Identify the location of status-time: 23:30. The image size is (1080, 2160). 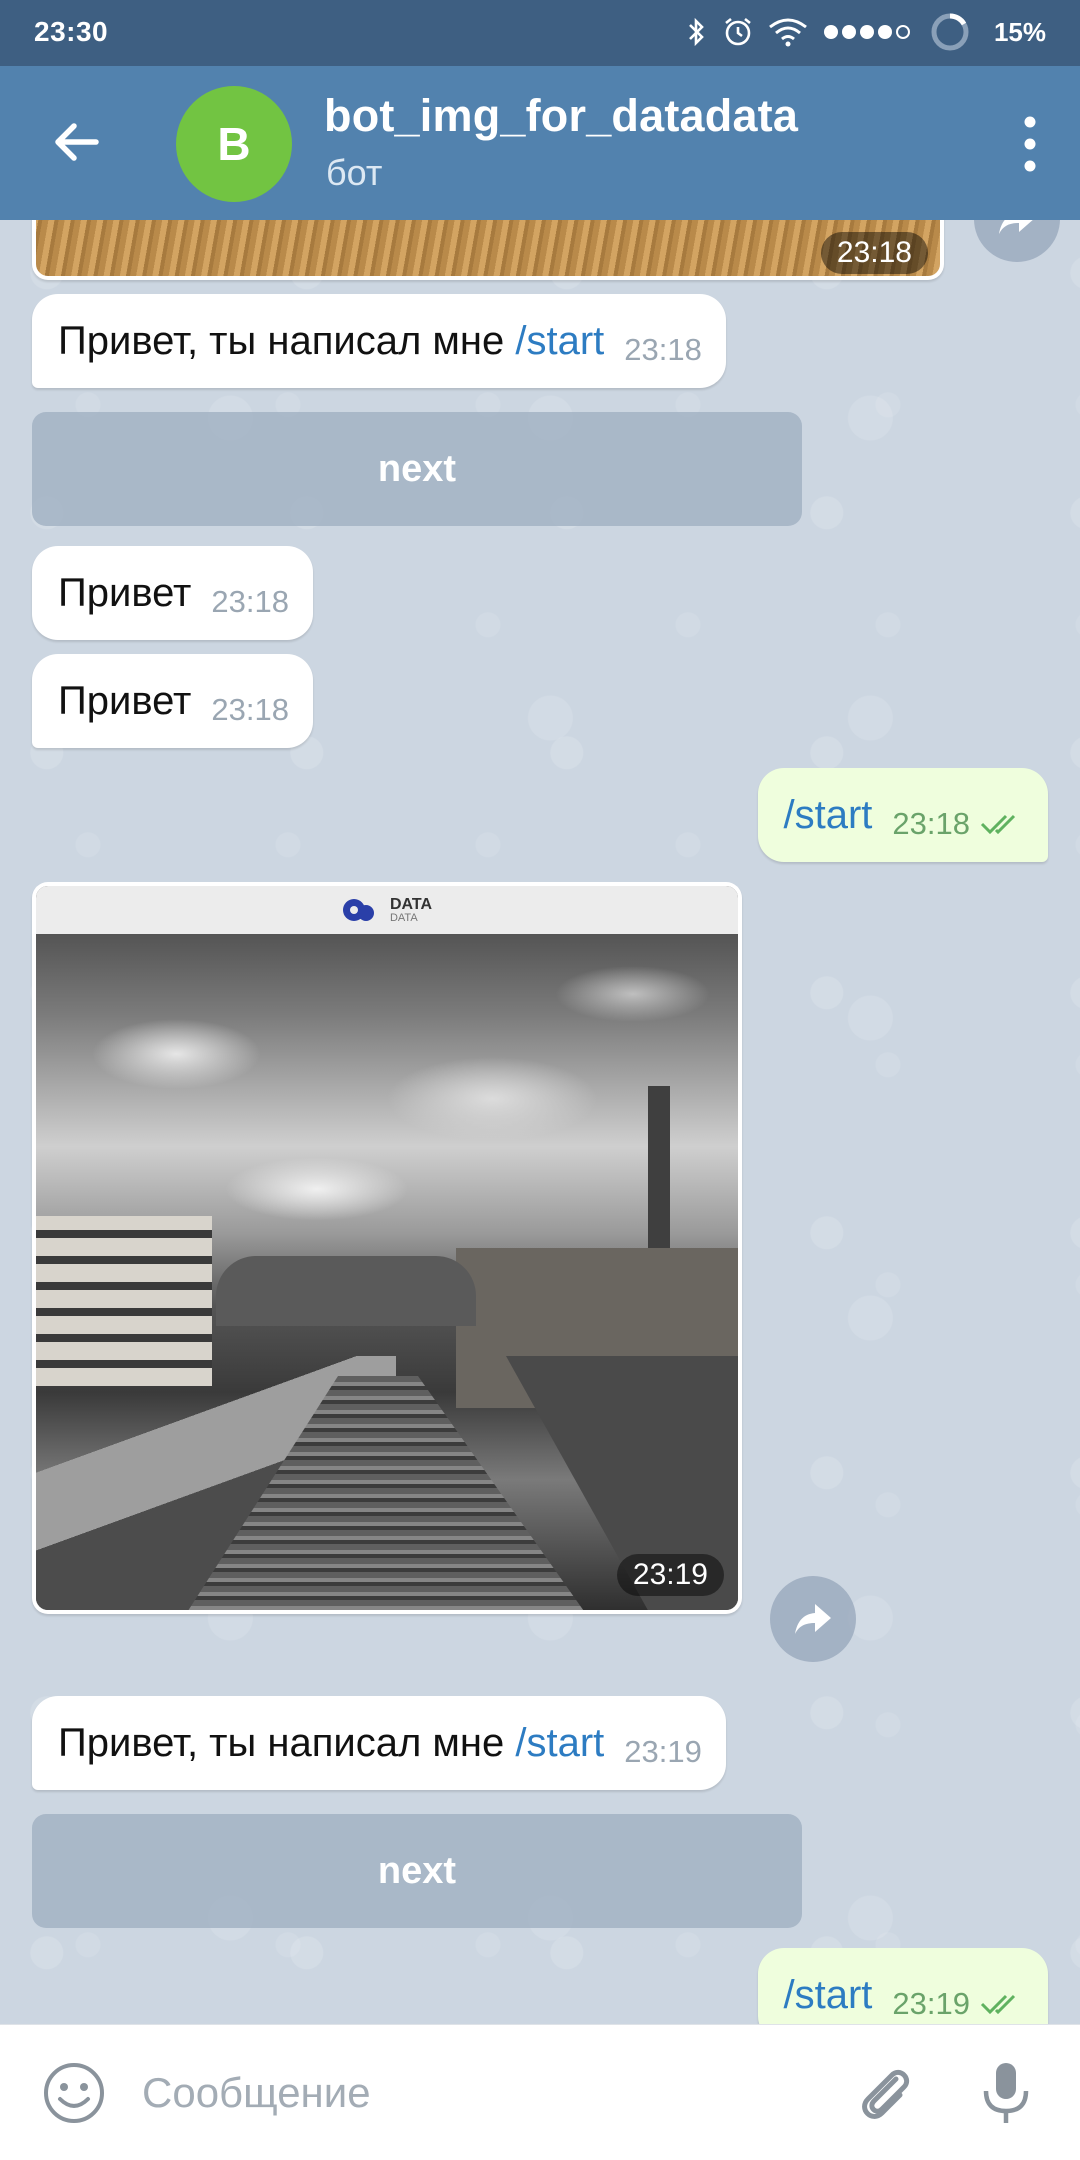
(71, 31).